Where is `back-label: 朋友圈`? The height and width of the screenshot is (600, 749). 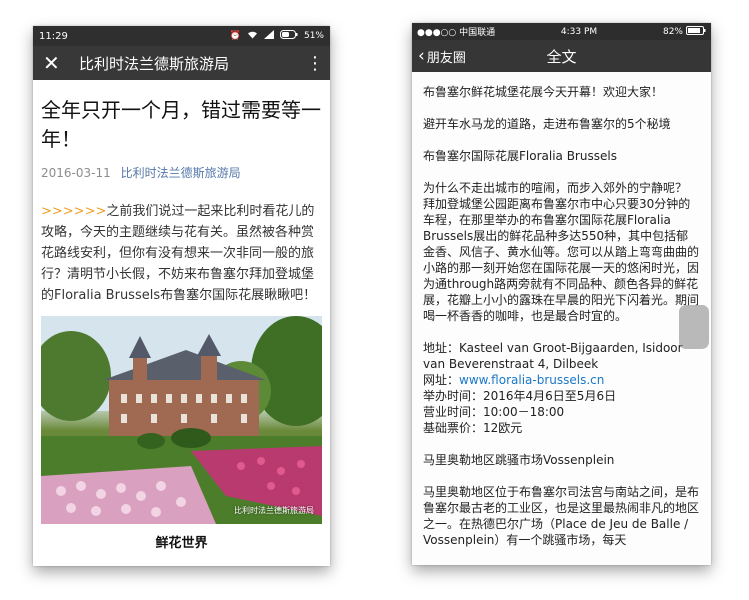 back-label: 朋友圈 is located at coordinates (446, 58).